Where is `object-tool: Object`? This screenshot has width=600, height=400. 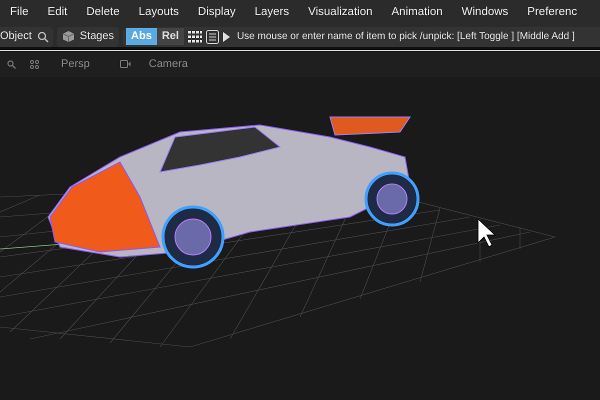 object-tool: Object is located at coordinates (26, 36).